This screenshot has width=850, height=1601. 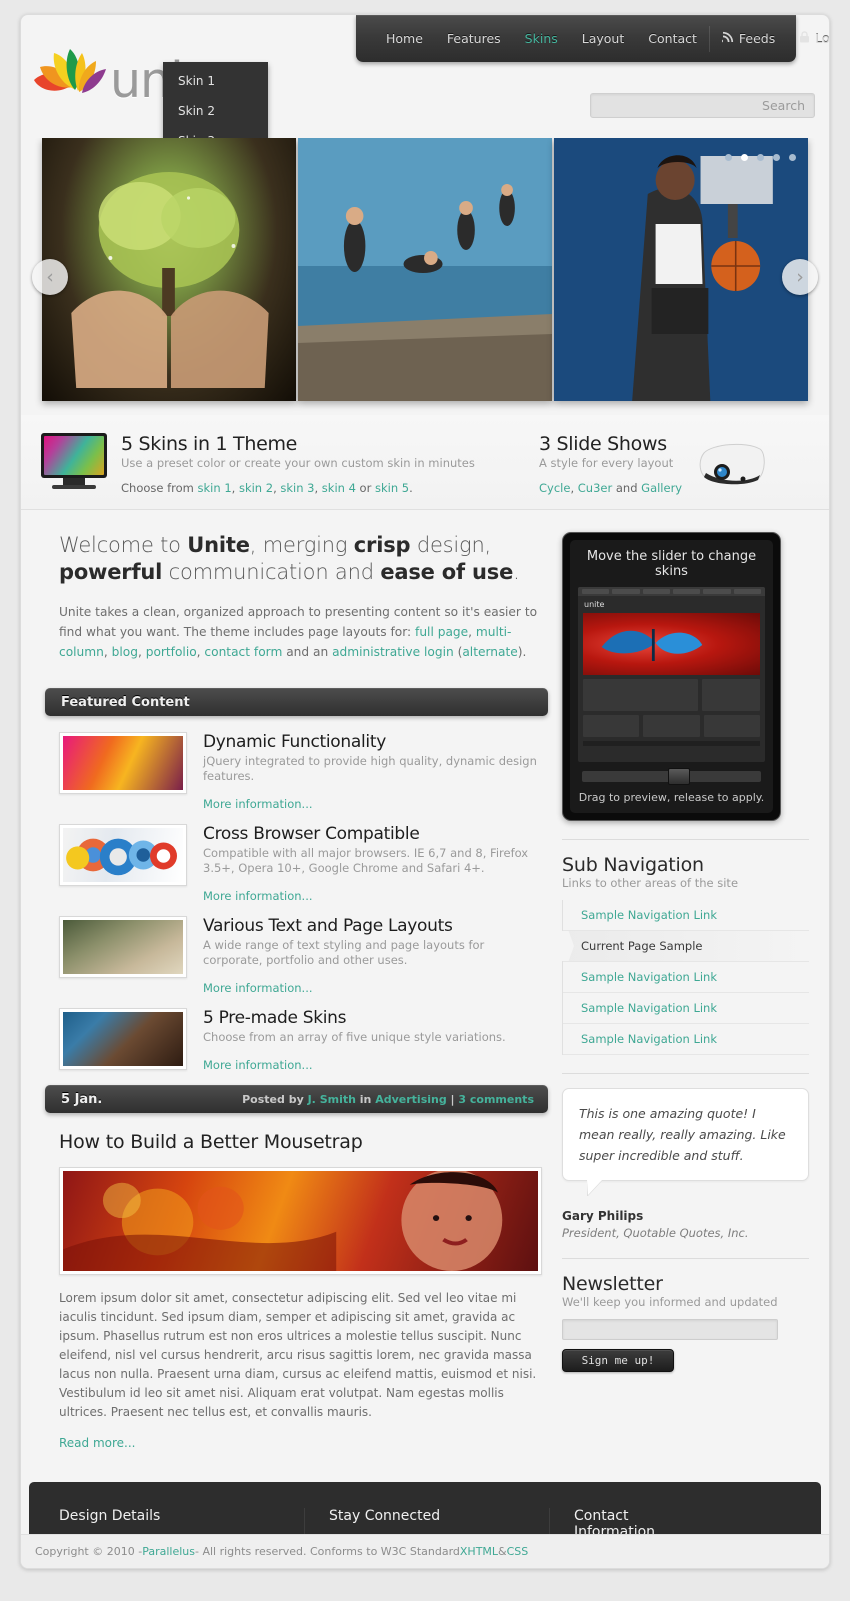 I want to click on sep-3: ,, so click(x=318, y=488).